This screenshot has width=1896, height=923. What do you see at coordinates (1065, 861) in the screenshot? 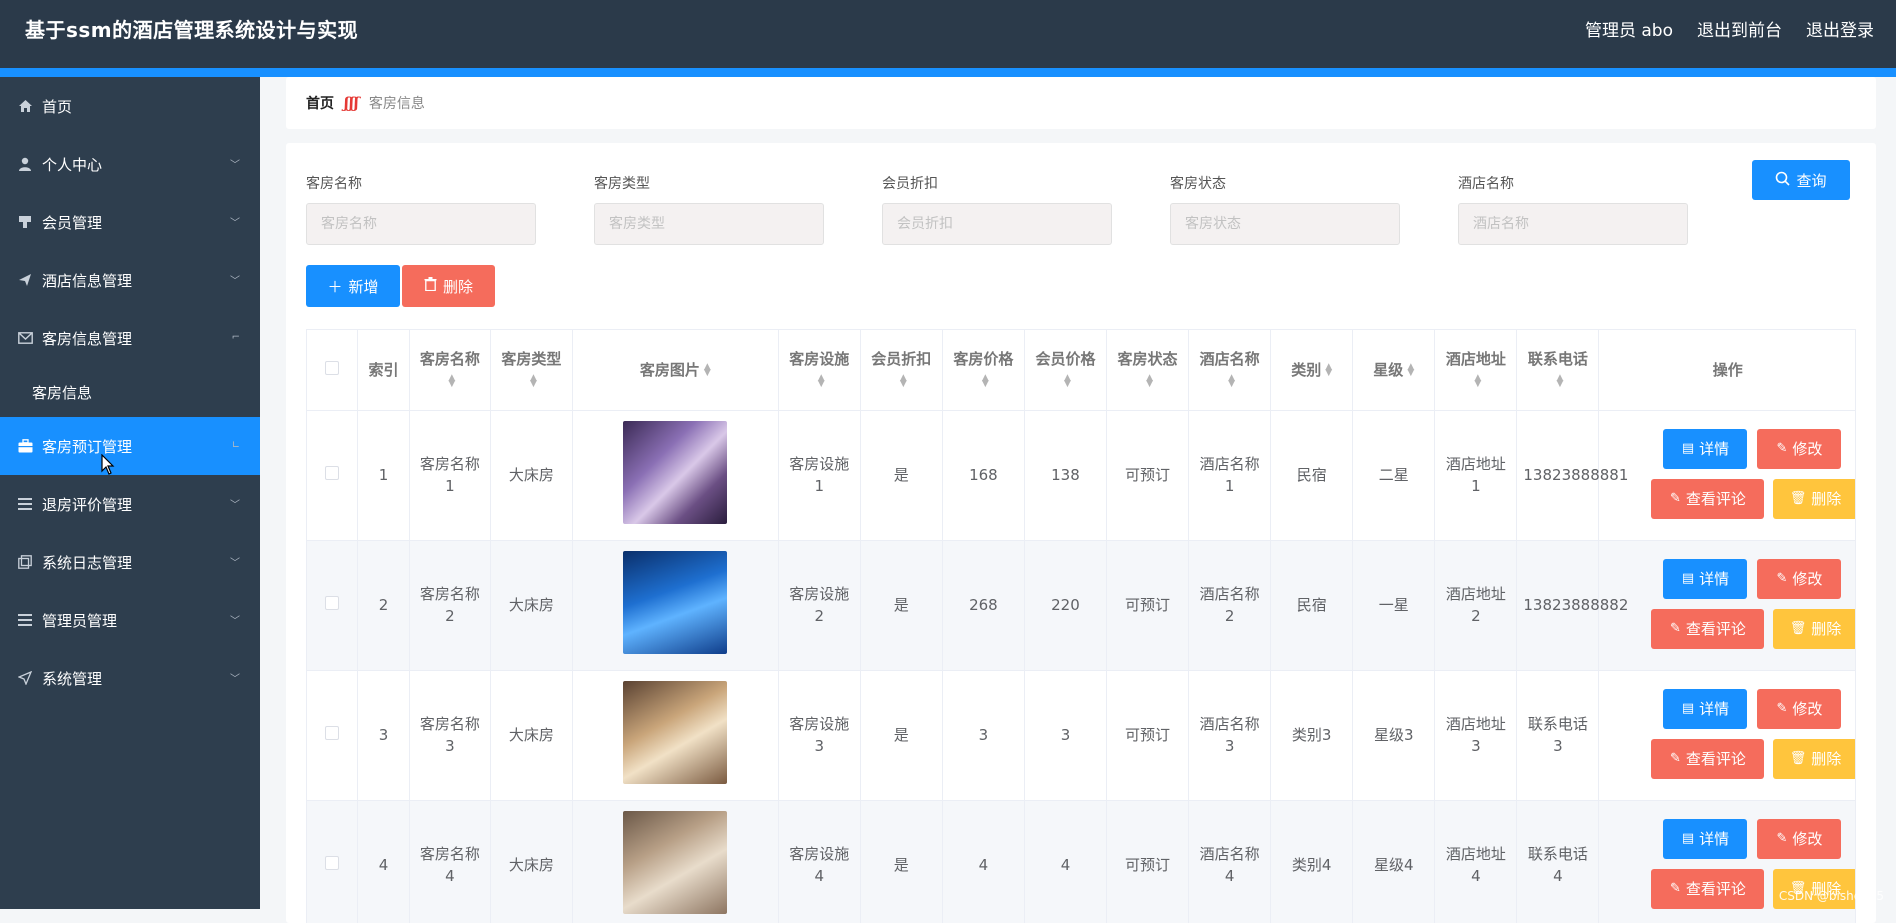
I see `cell-member-price: 4` at bounding box center [1065, 861].